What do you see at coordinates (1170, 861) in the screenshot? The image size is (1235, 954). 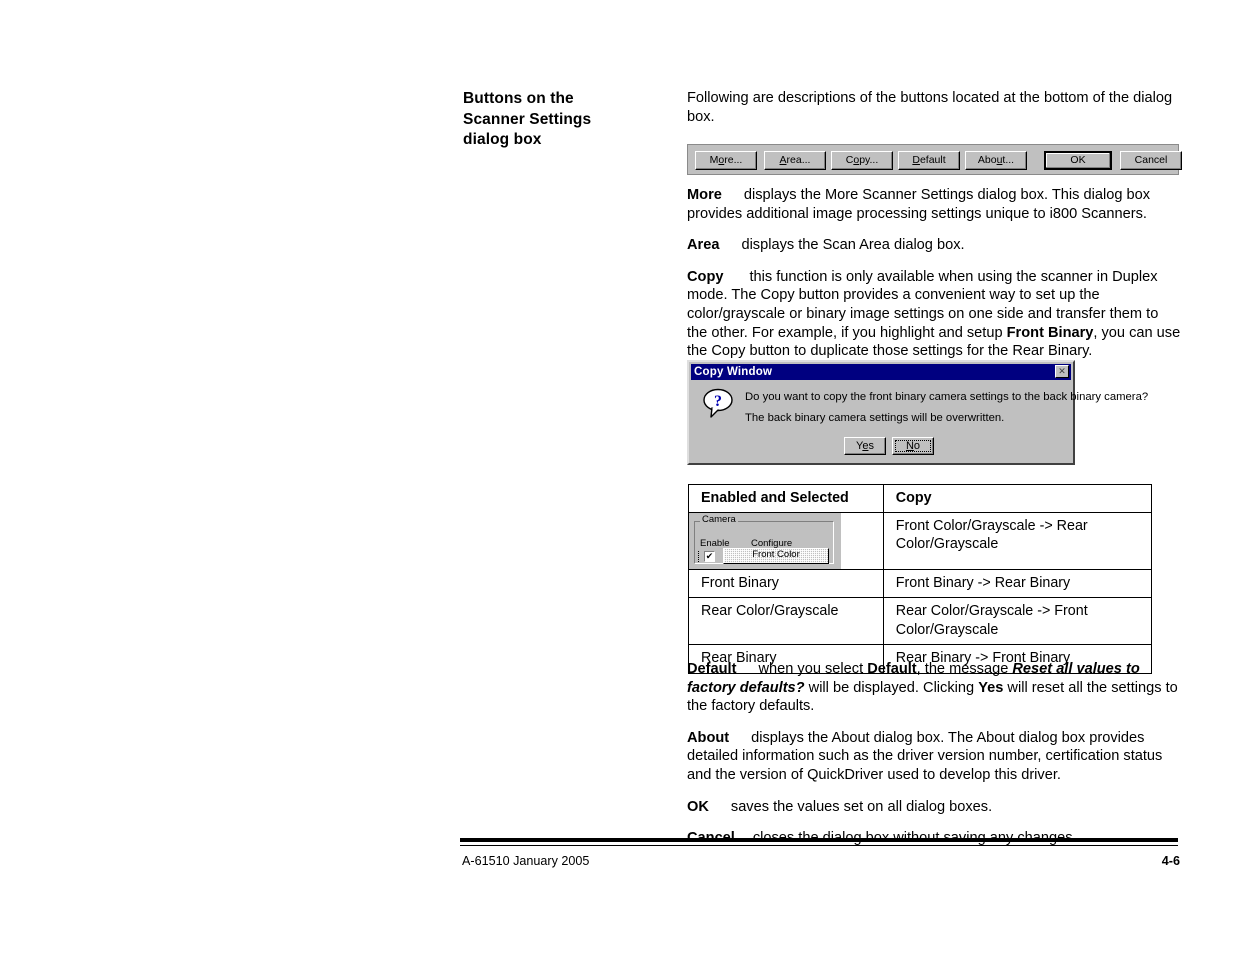 I see `footer-page-number: 4-6` at bounding box center [1170, 861].